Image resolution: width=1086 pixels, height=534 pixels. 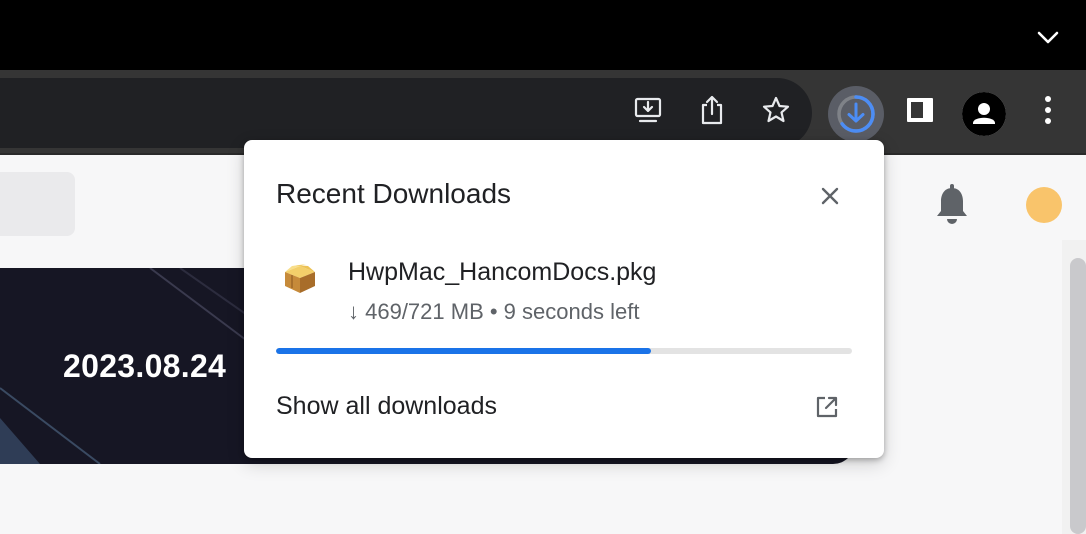 I want to click on downloads-button, so click(x=856, y=114).